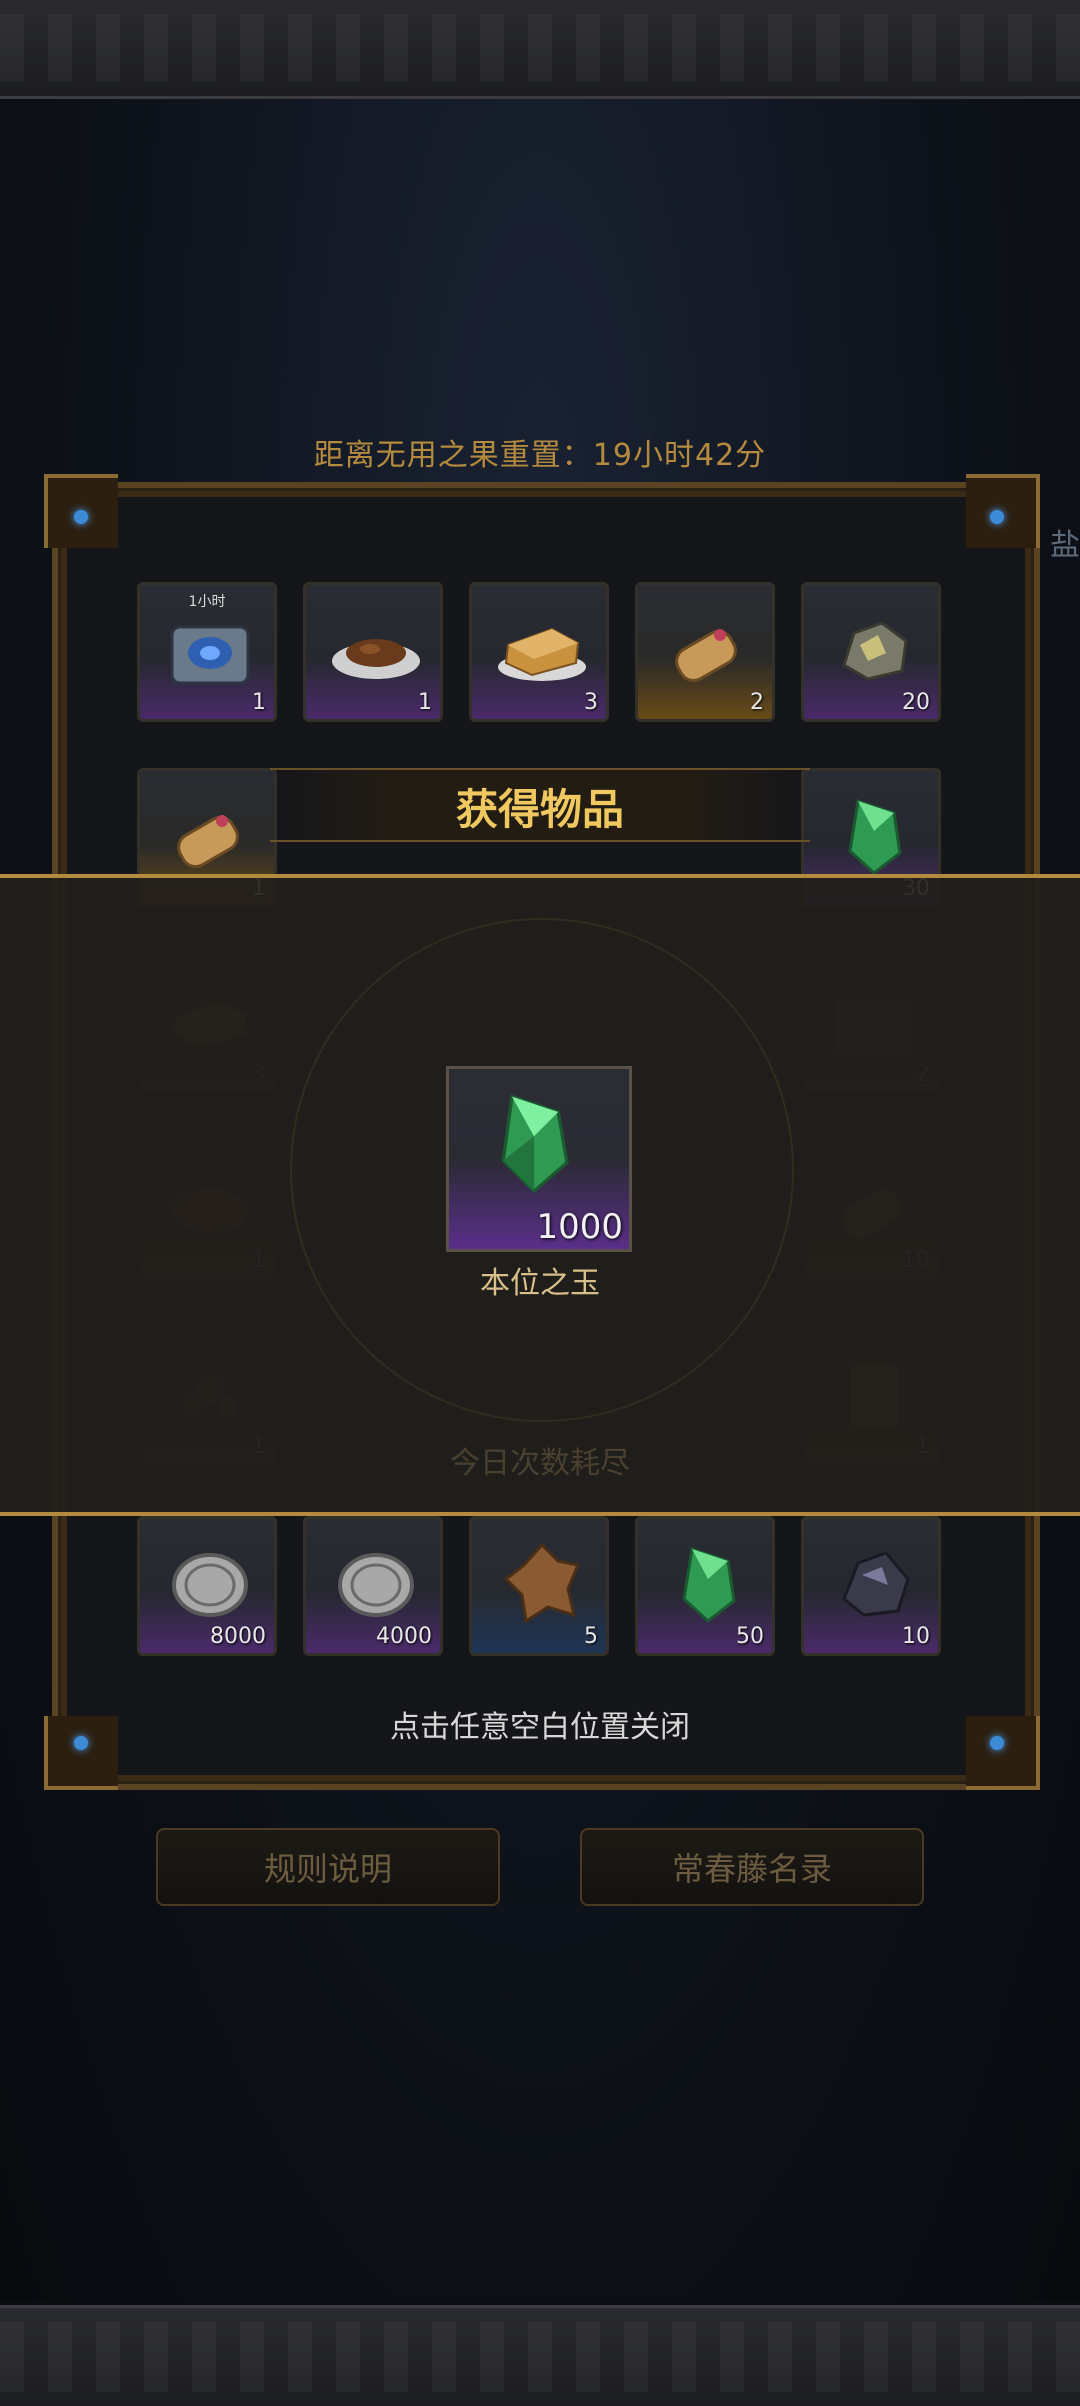  I want to click on dish-icon, so click(376, 659).